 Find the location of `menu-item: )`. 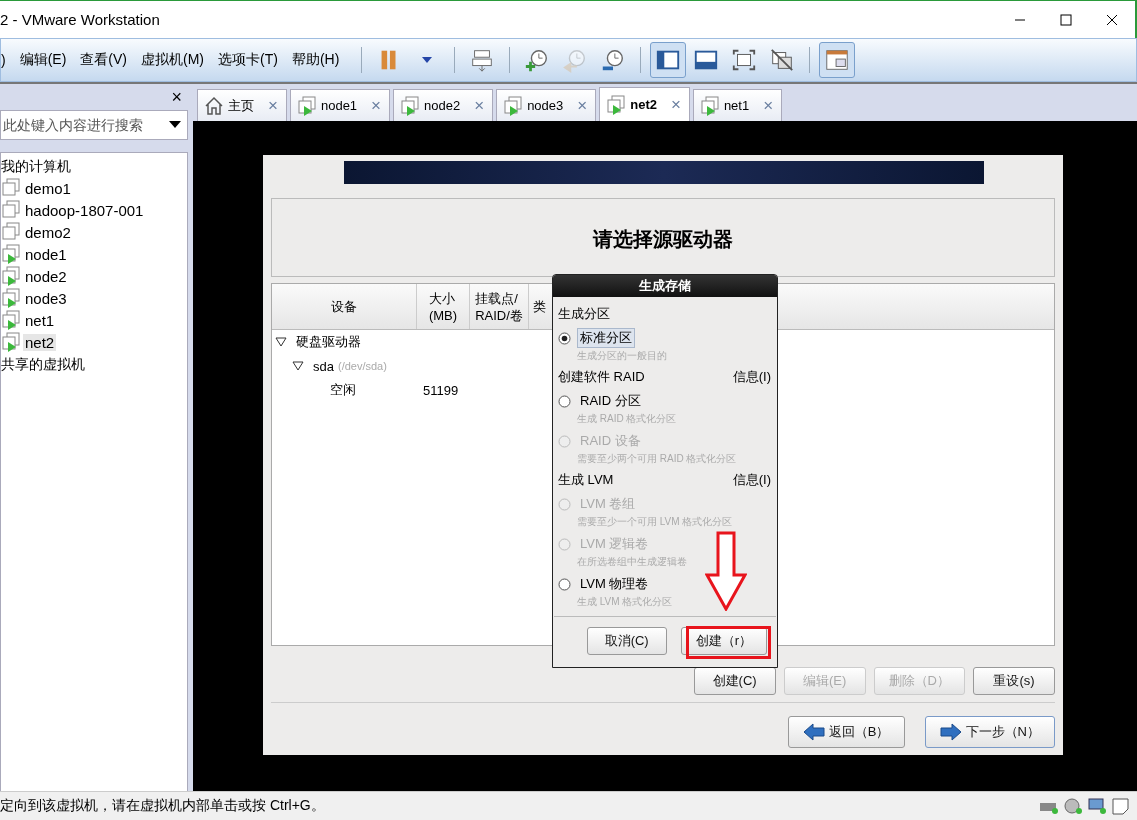

menu-item: ) is located at coordinates (7, 60).